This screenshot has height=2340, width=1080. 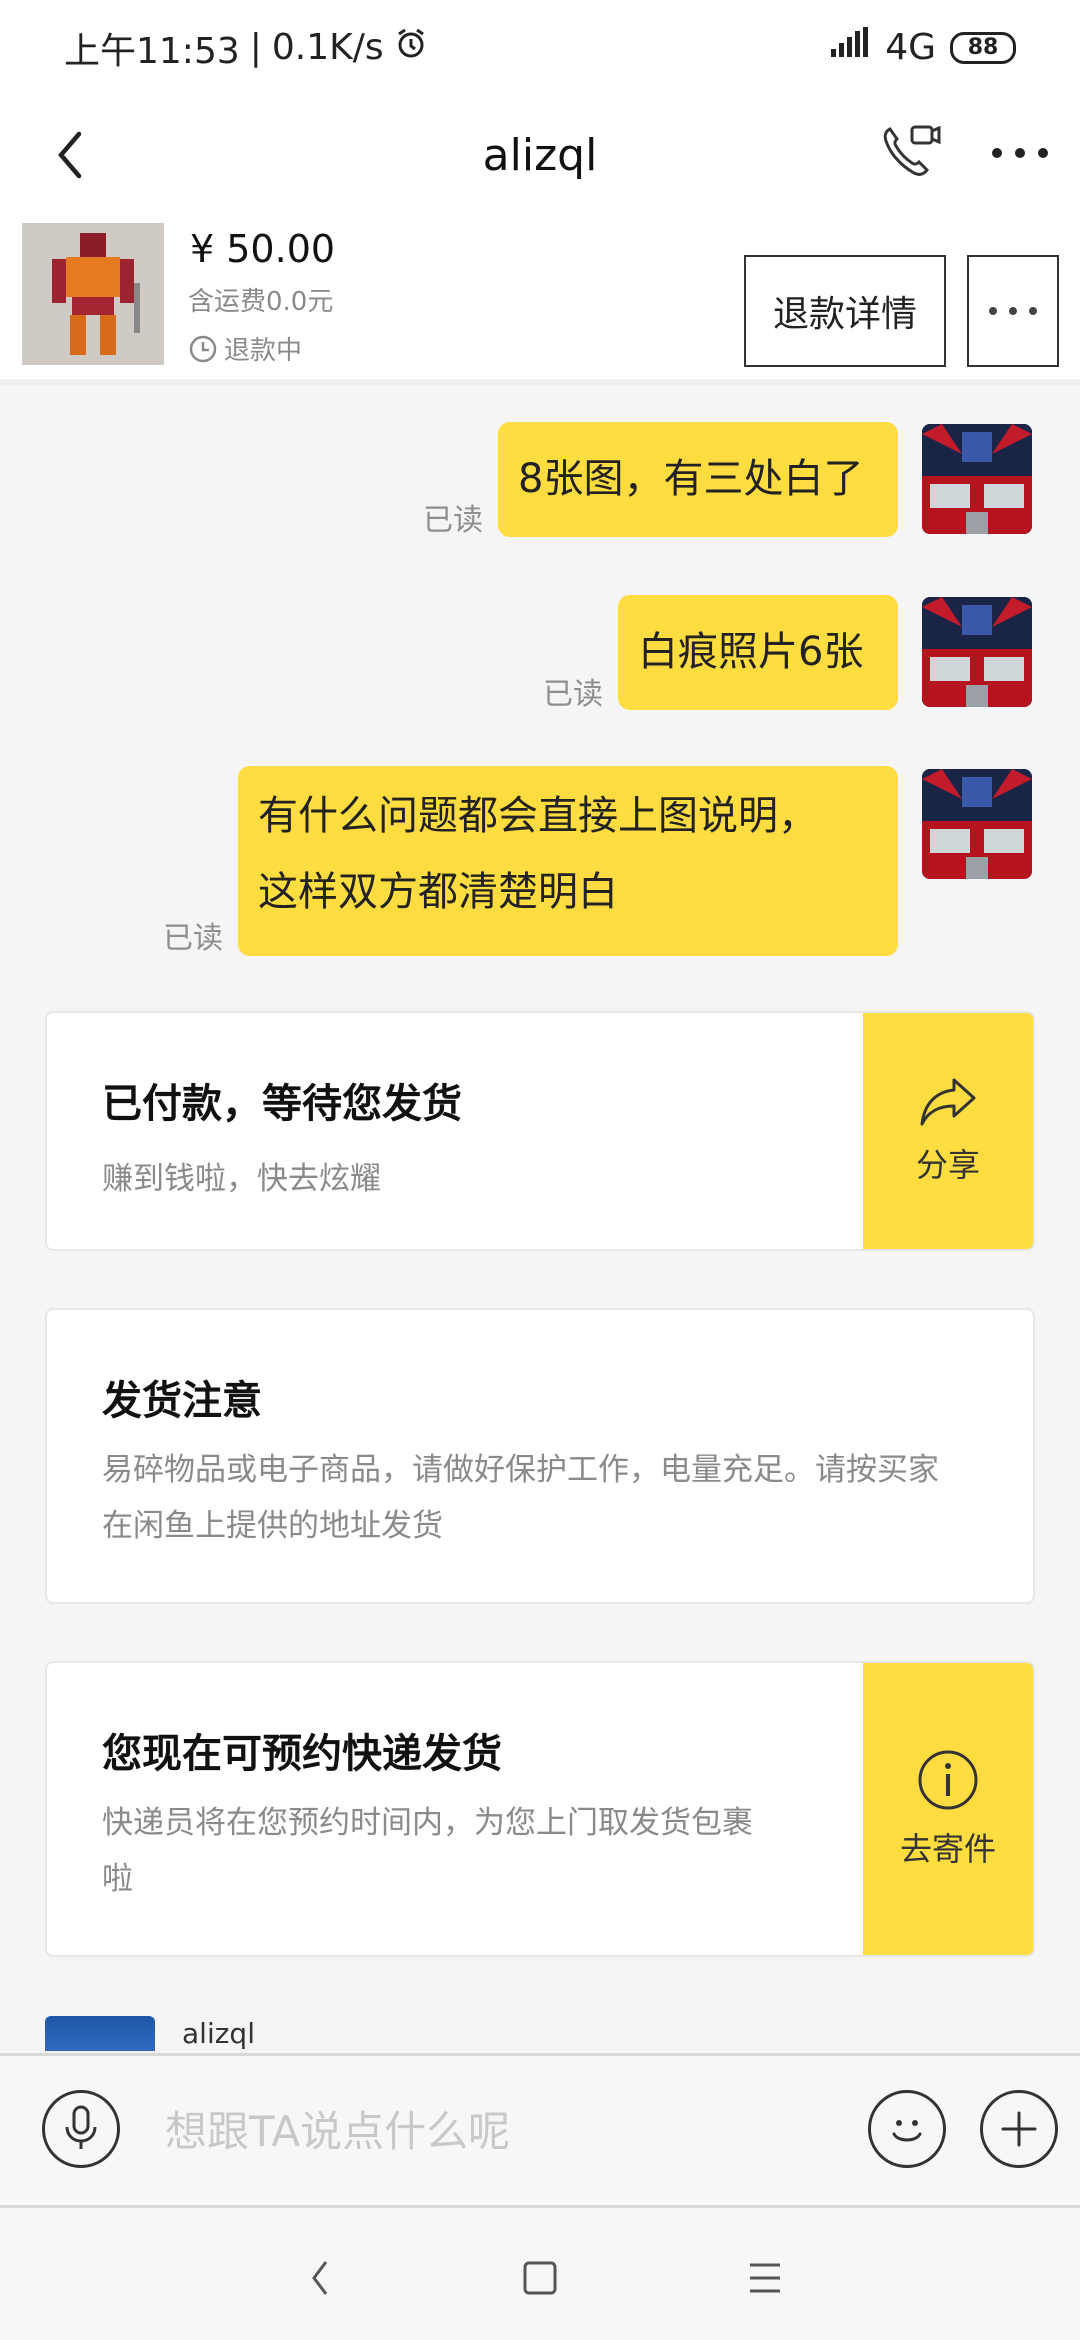 I want to click on card-title: 发货注意, so click(x=182, y=1401).